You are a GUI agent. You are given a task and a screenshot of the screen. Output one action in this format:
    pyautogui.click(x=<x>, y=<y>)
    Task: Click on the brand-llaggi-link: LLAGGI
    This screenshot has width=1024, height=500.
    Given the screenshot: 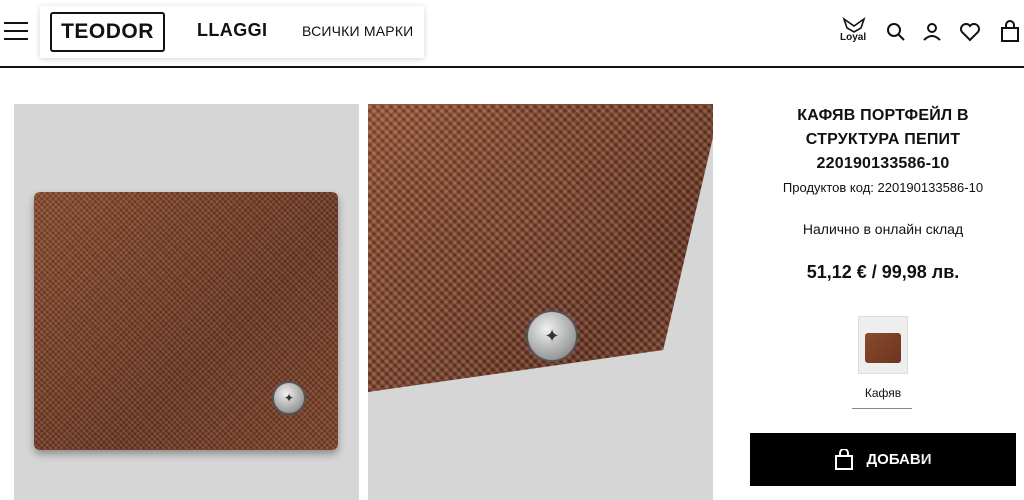 What is the action you would take?
    pyautogui.click(x=232, y=30)
    